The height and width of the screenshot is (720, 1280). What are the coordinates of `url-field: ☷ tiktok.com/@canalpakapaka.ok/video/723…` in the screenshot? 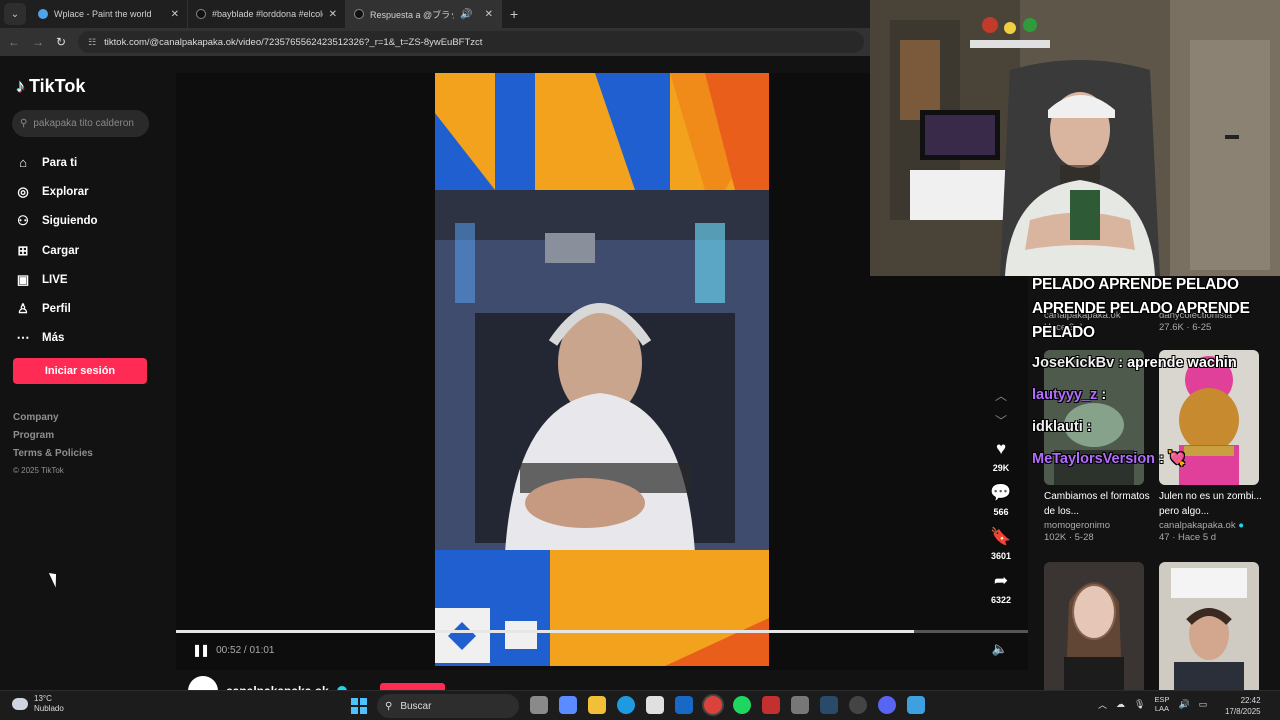 It's located at (471, 42).